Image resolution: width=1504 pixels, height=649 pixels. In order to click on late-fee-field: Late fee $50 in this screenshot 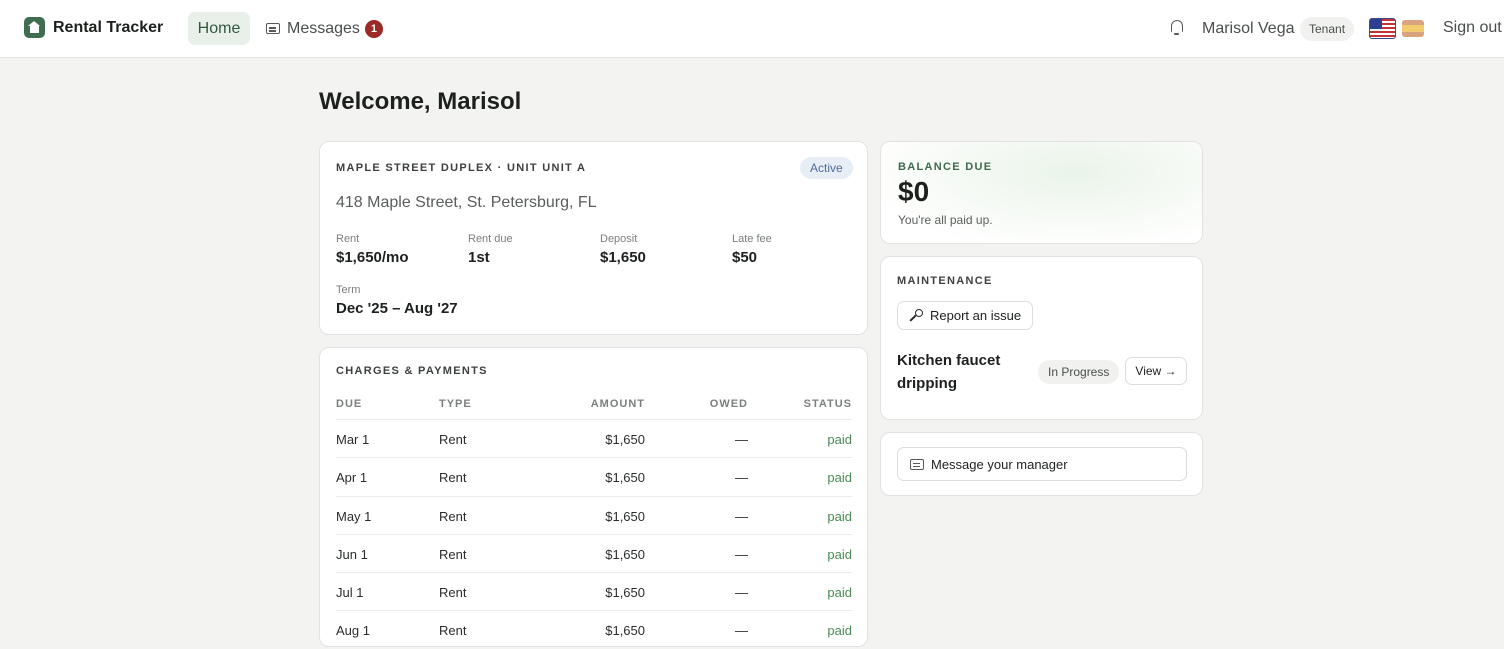, I will do `click(752, 249)`.